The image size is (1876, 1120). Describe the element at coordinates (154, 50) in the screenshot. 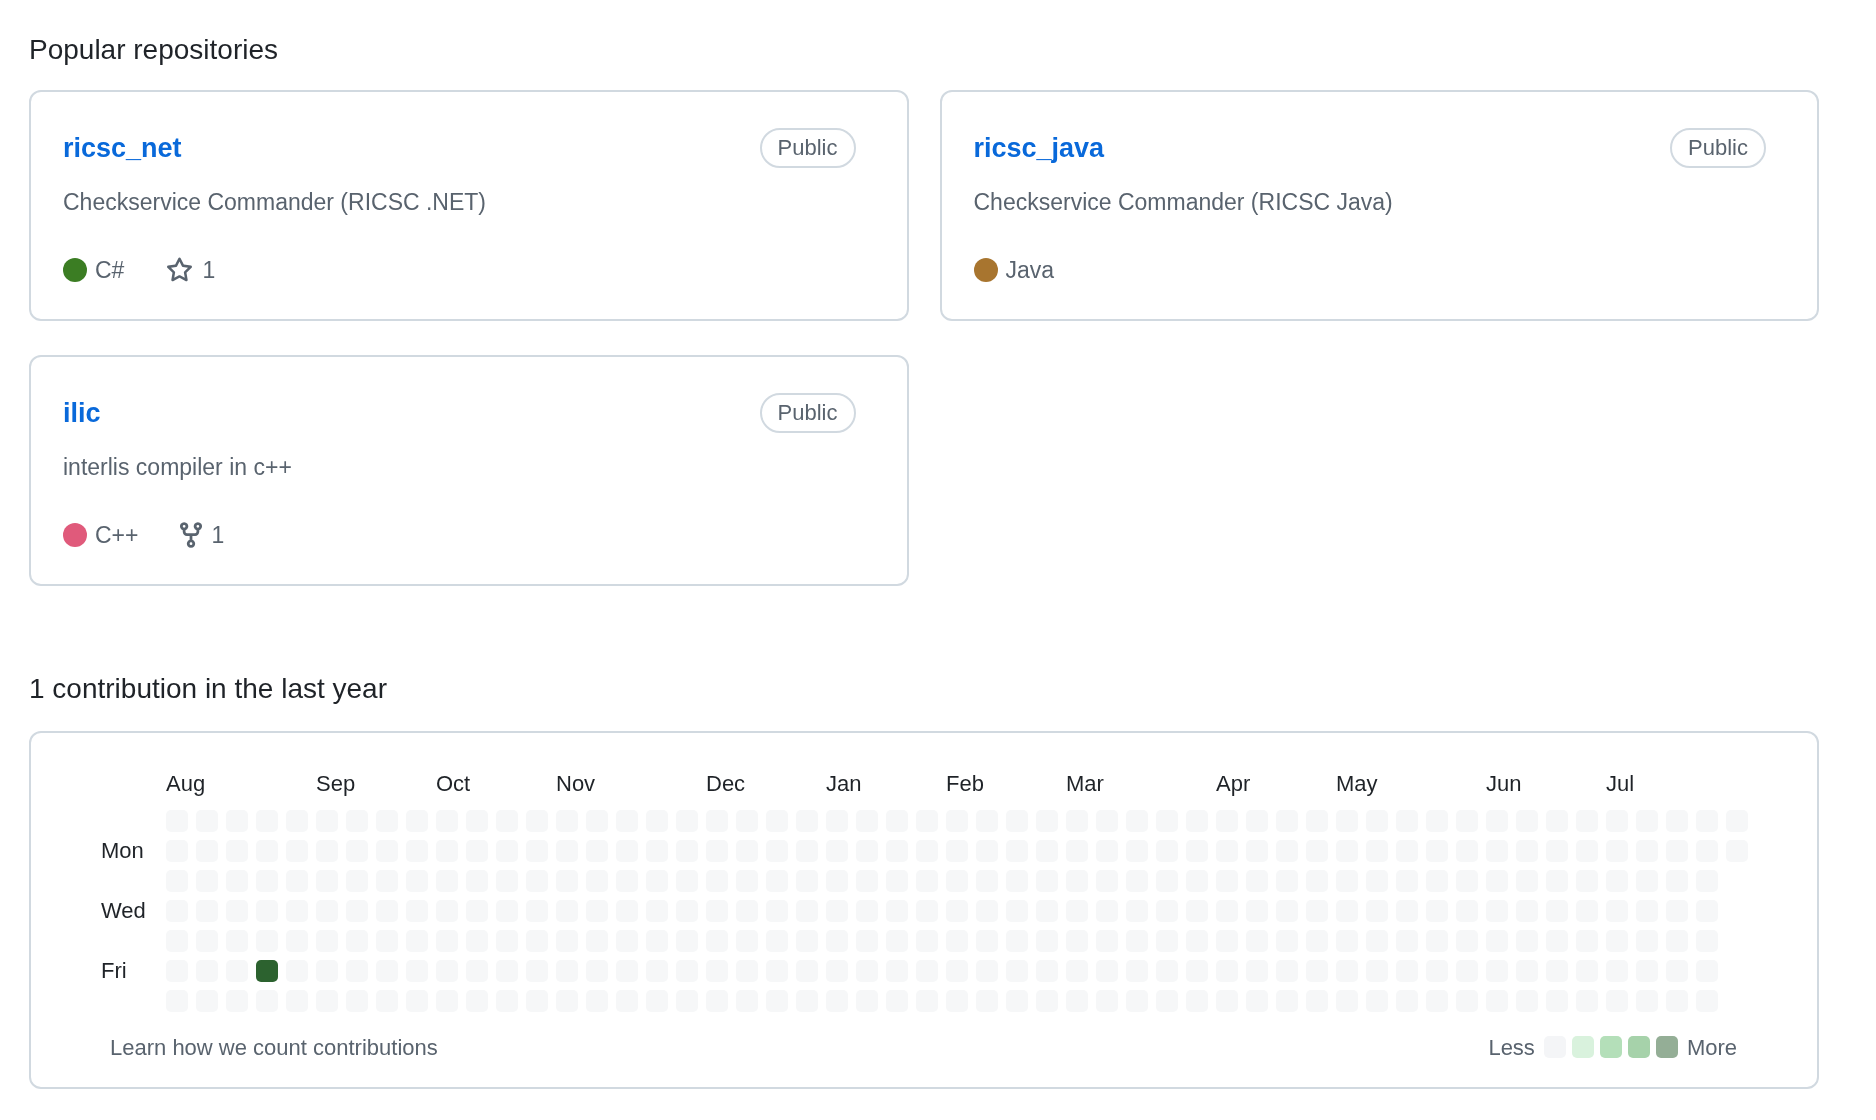

I see `section-title: Popular repositories` at that location.